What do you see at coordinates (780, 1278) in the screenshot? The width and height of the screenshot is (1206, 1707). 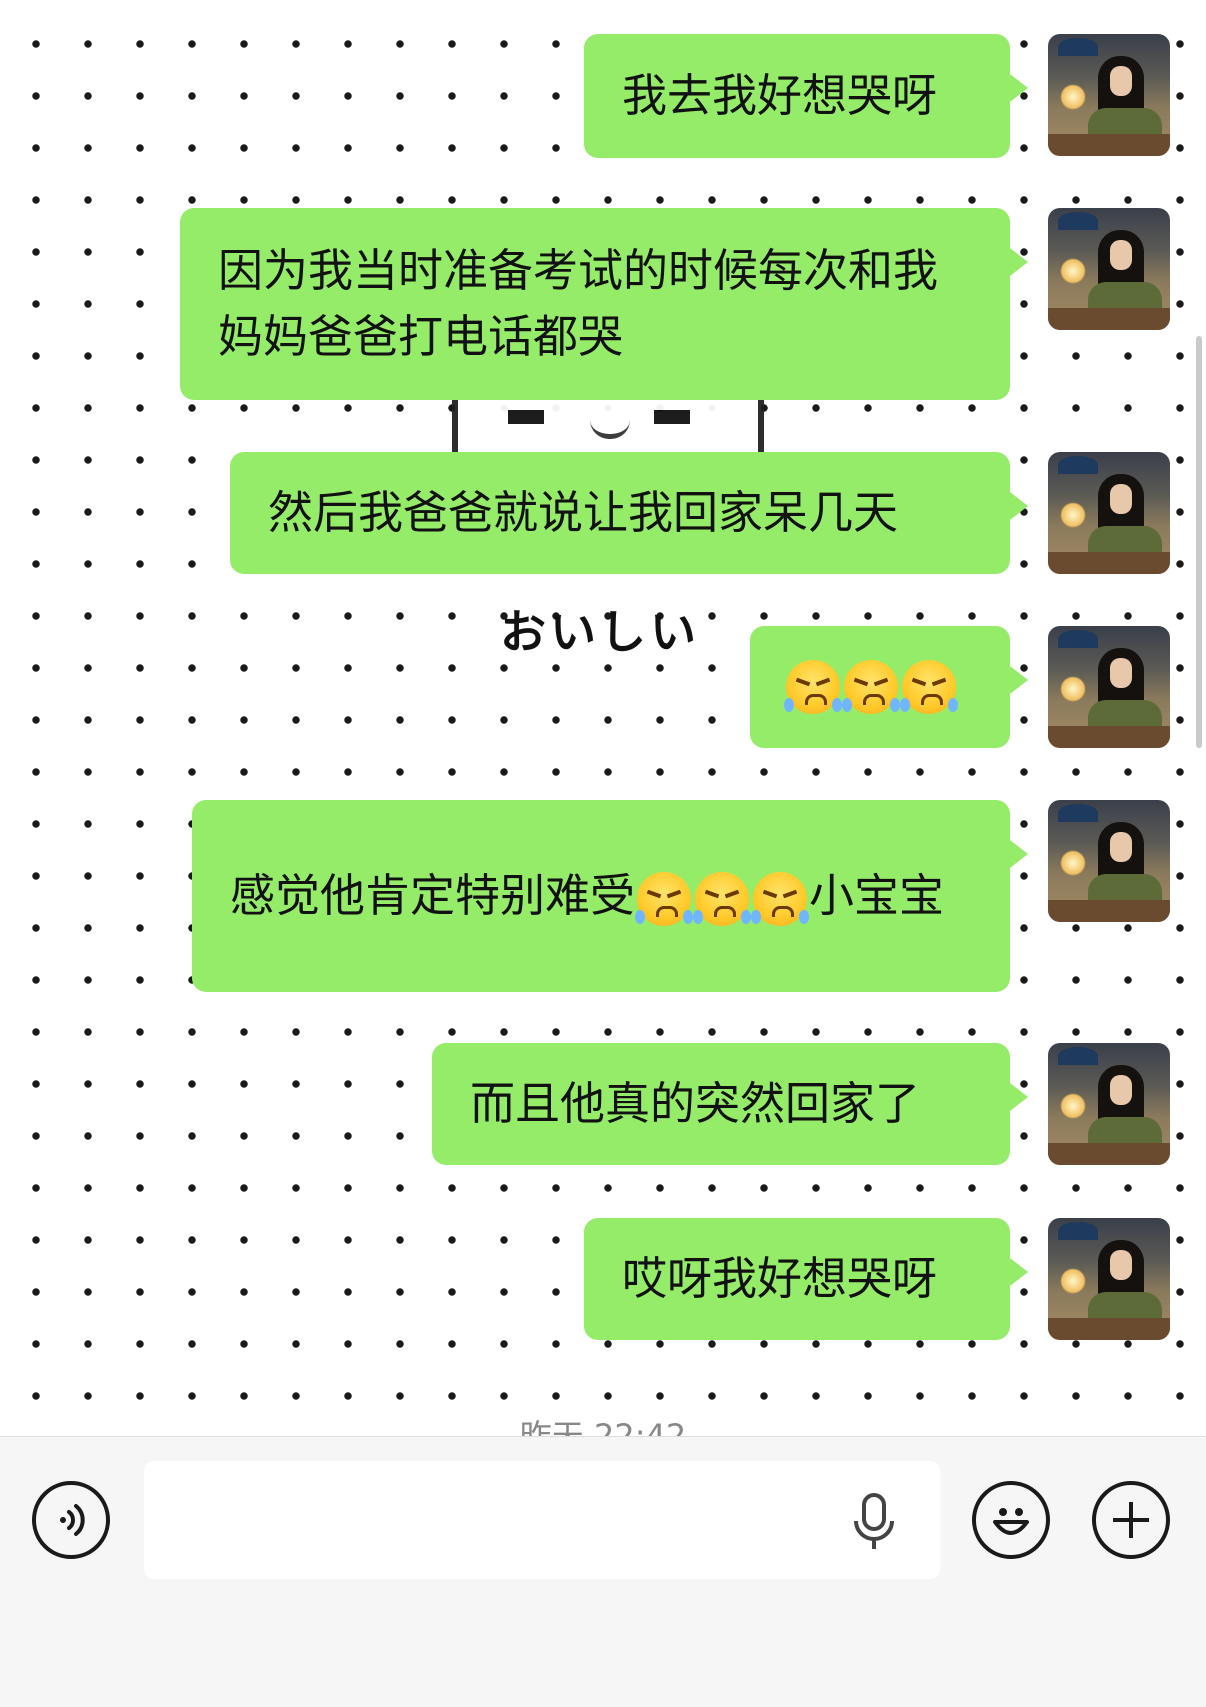 I see `message-text: 哎呀我好想哭呀` at bounding box center [780, 1278].